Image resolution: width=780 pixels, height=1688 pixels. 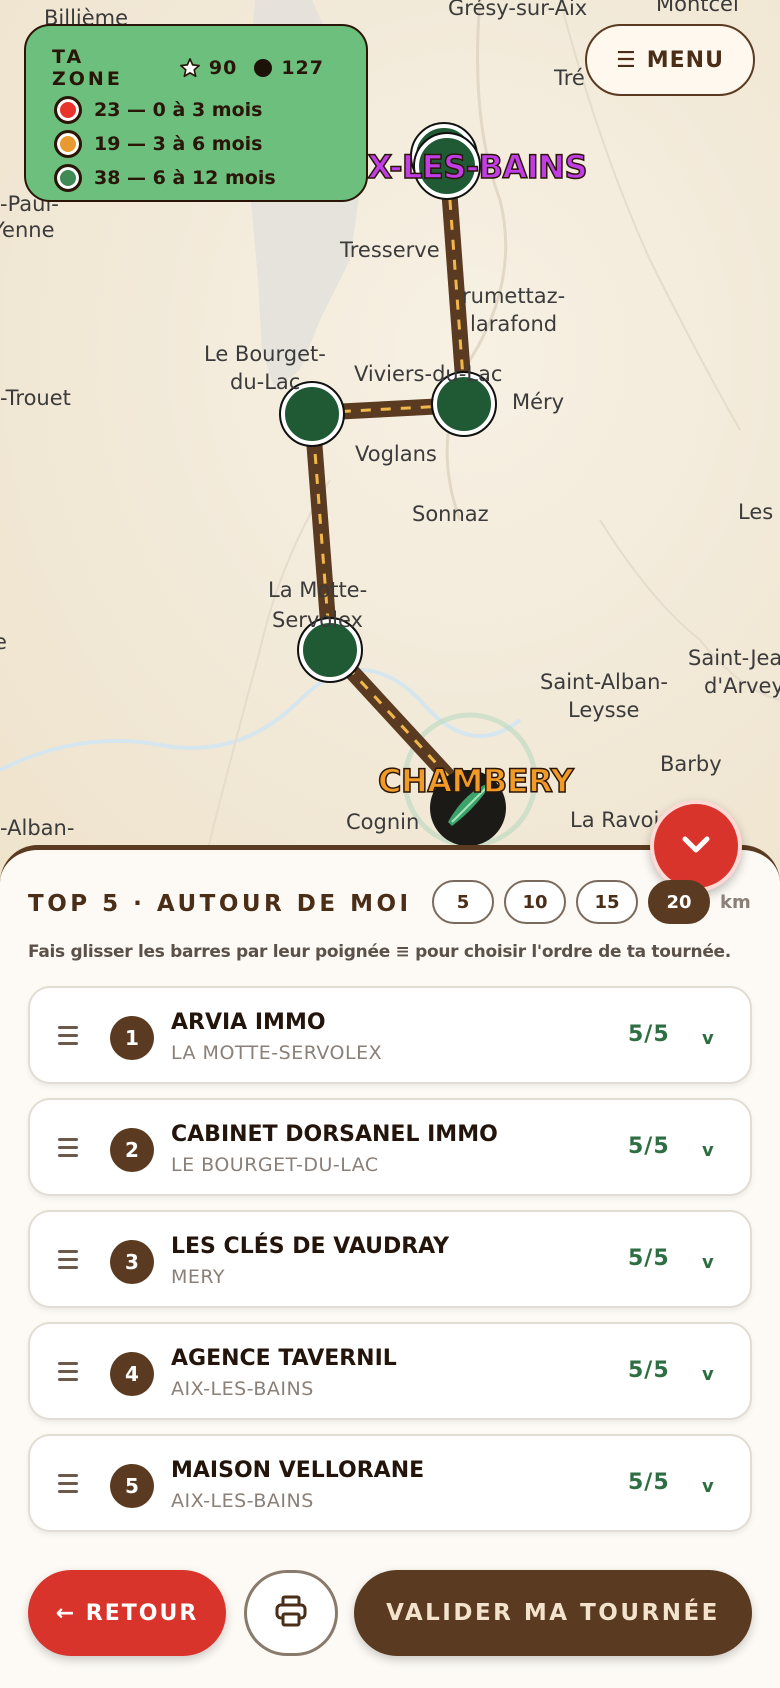 I want to click on rank-badge: 4, so click(x=132, y=1374).